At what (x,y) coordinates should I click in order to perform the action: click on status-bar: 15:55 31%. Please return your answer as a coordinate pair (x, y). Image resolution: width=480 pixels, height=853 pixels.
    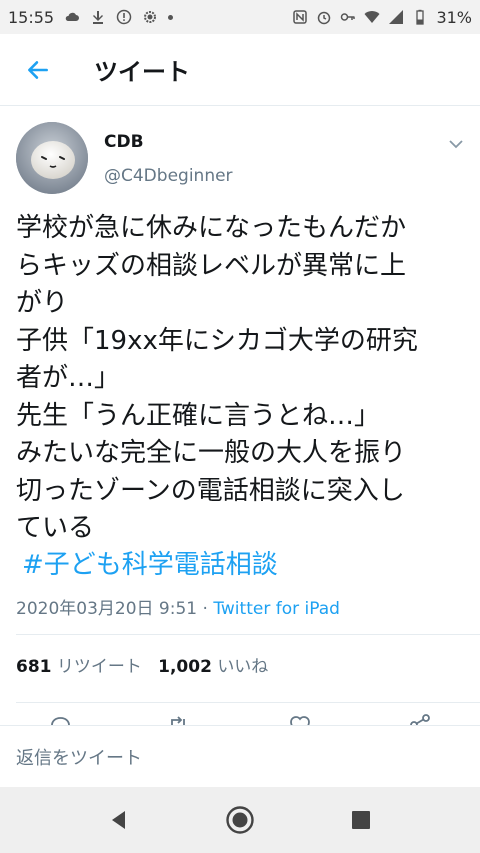
    Looking at the image, I should click on (240, 17).